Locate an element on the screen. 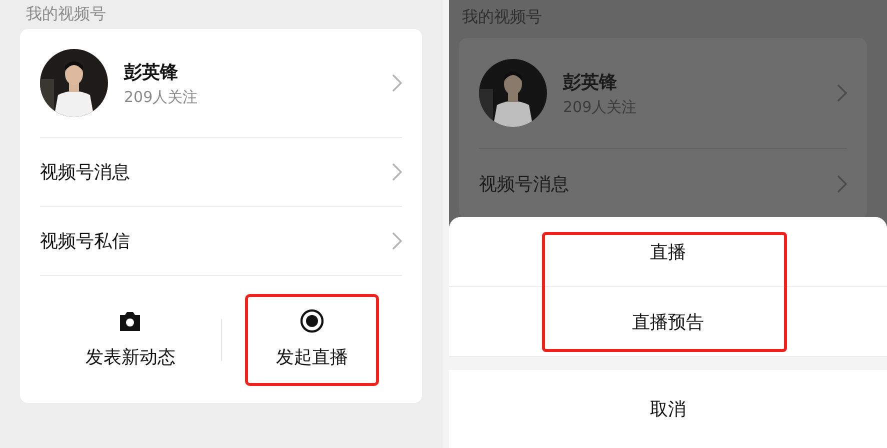 This screenshot has height=448, width=887. action-button: 发起直播 is located at coordinates (311, 340).